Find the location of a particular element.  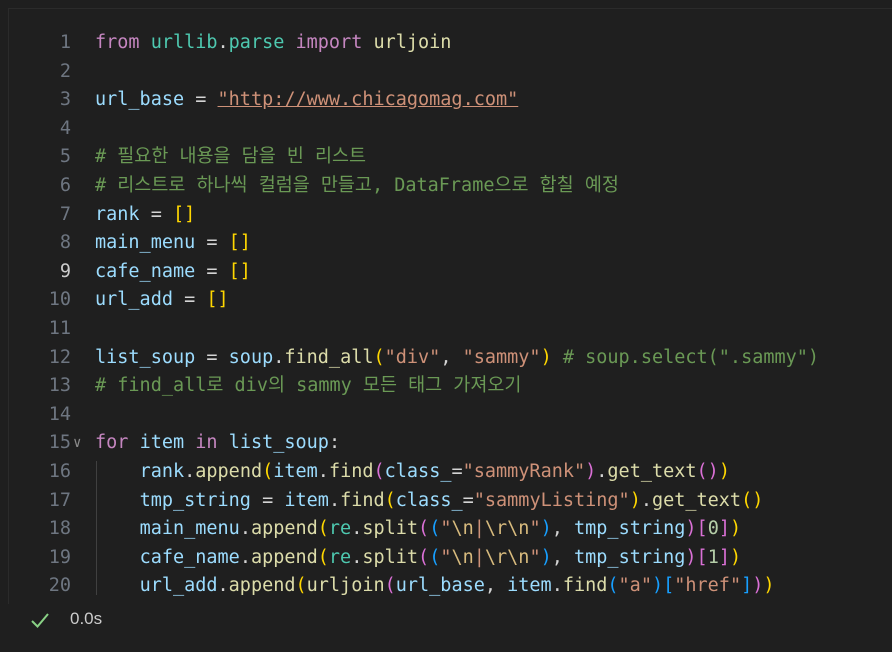

code-token: "a" is located at coordinates (635, 586).